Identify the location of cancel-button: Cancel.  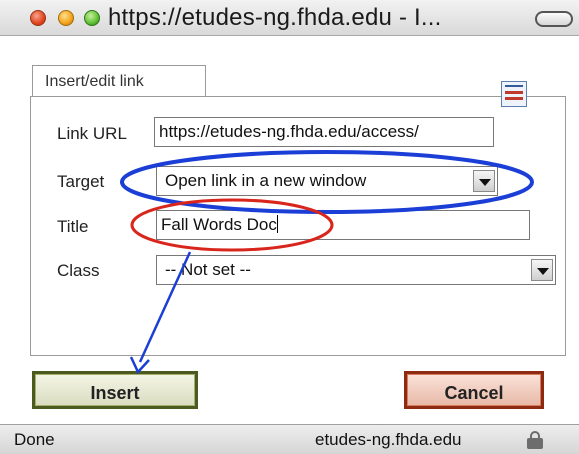
(474, 390).